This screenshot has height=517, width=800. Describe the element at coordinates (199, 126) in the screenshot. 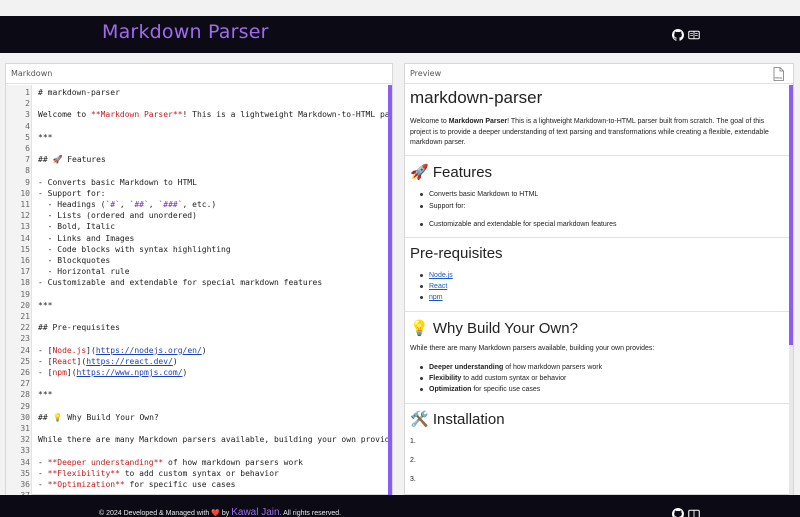

I see `code-line: 4` at that location.